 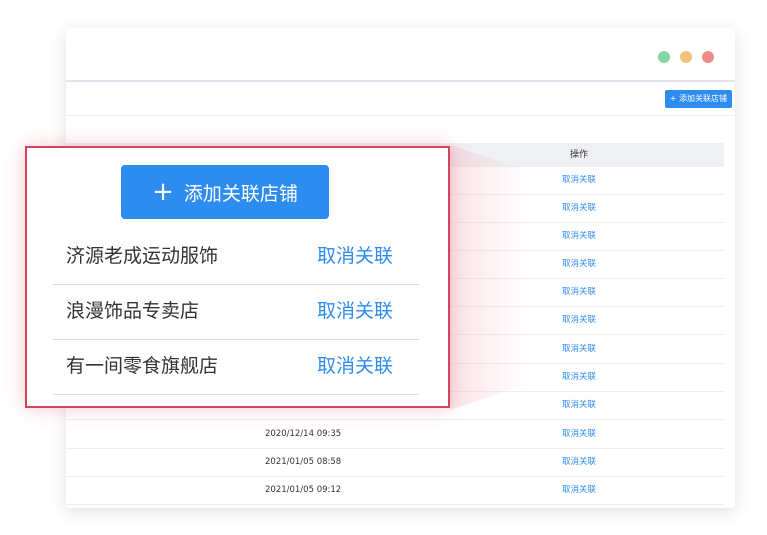 I want to click on row-date: 2020/12/14 09:35, so click(x=303, y=434).